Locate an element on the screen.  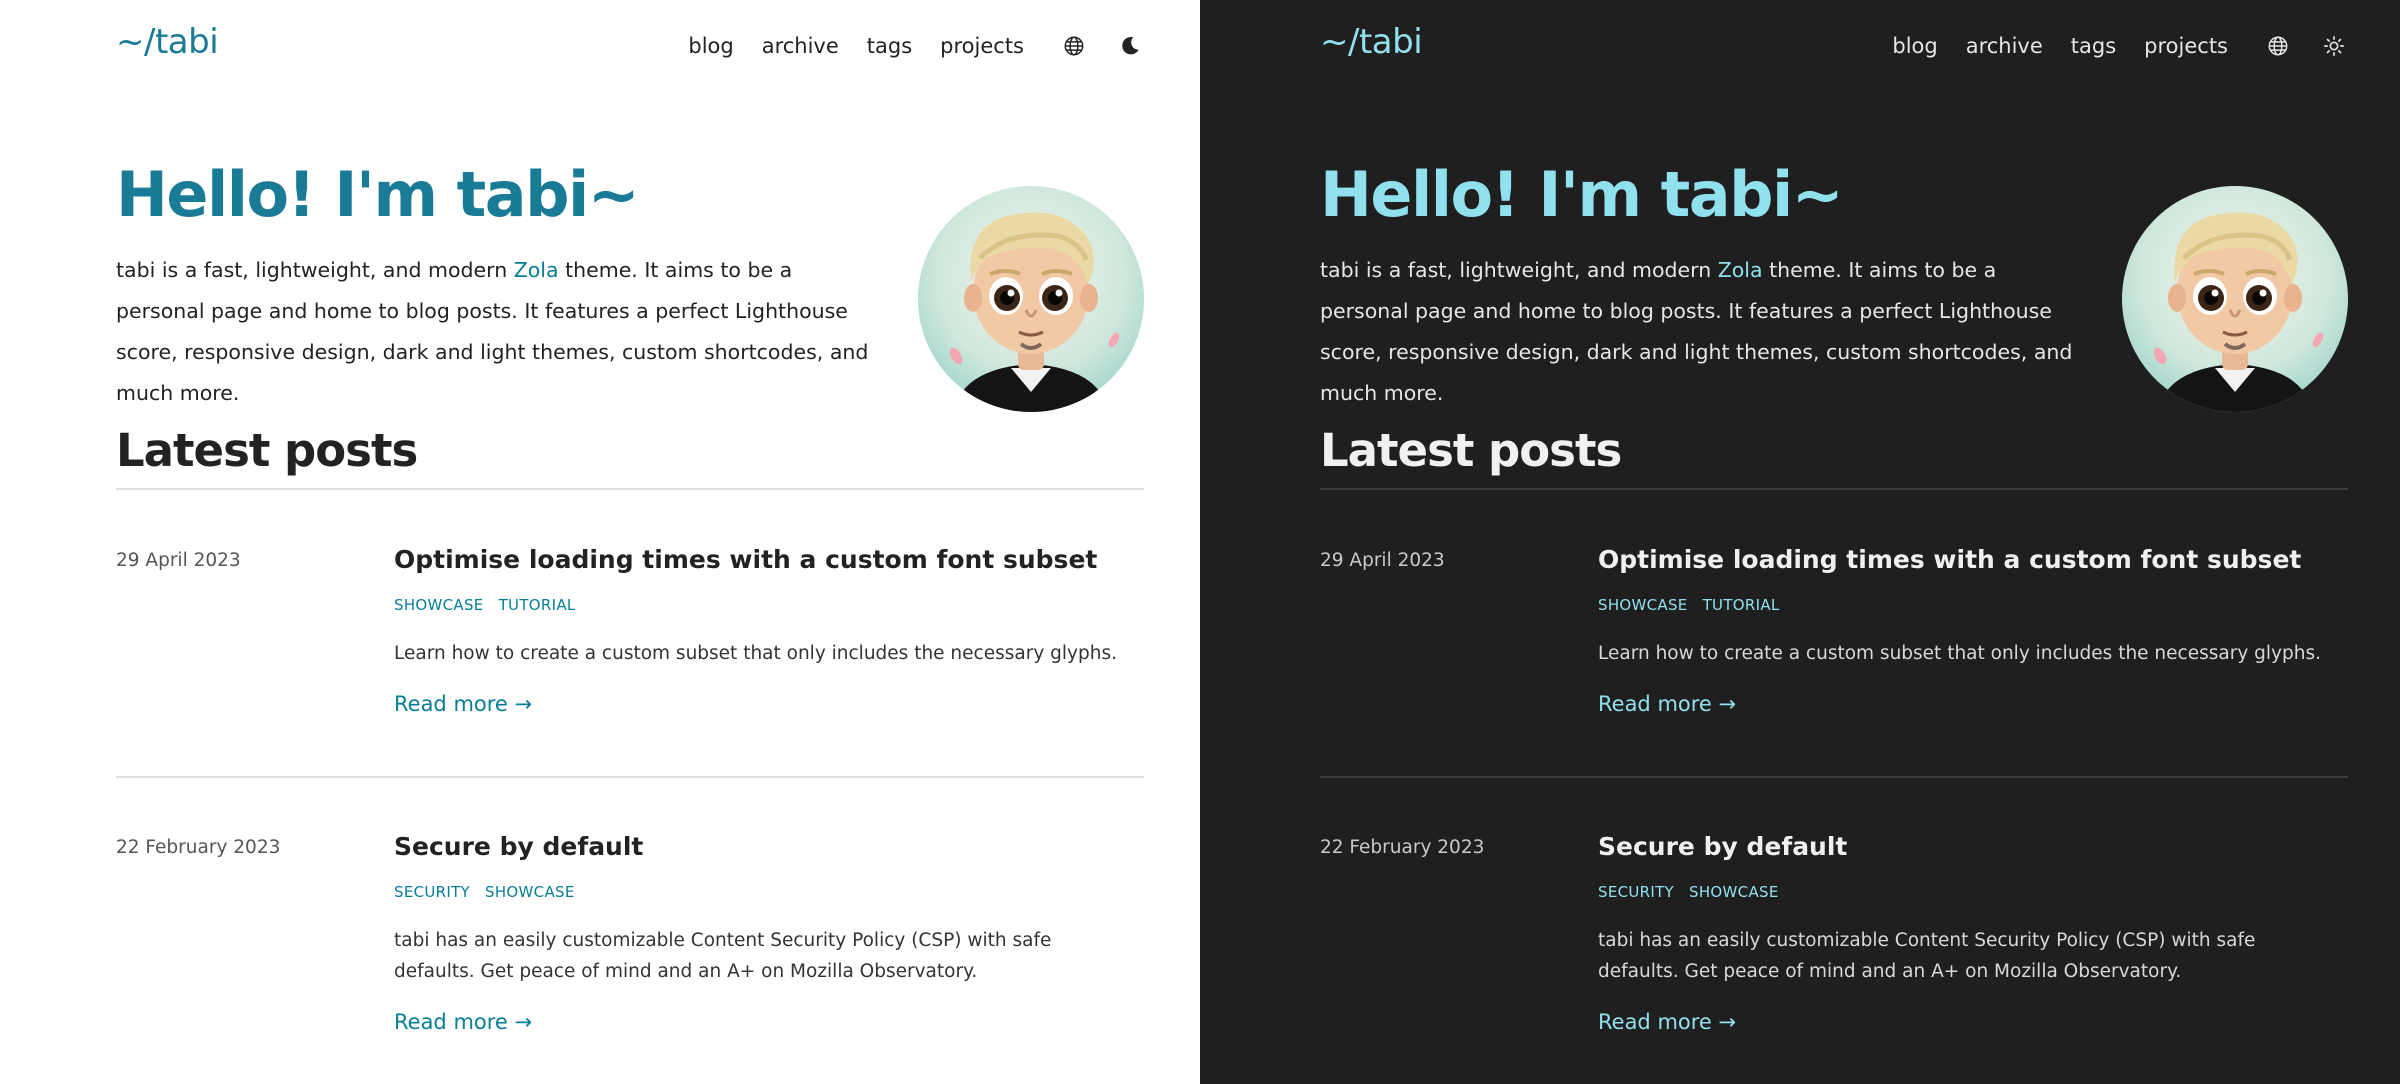
sun-icon is located at coordinates (2334, 46).